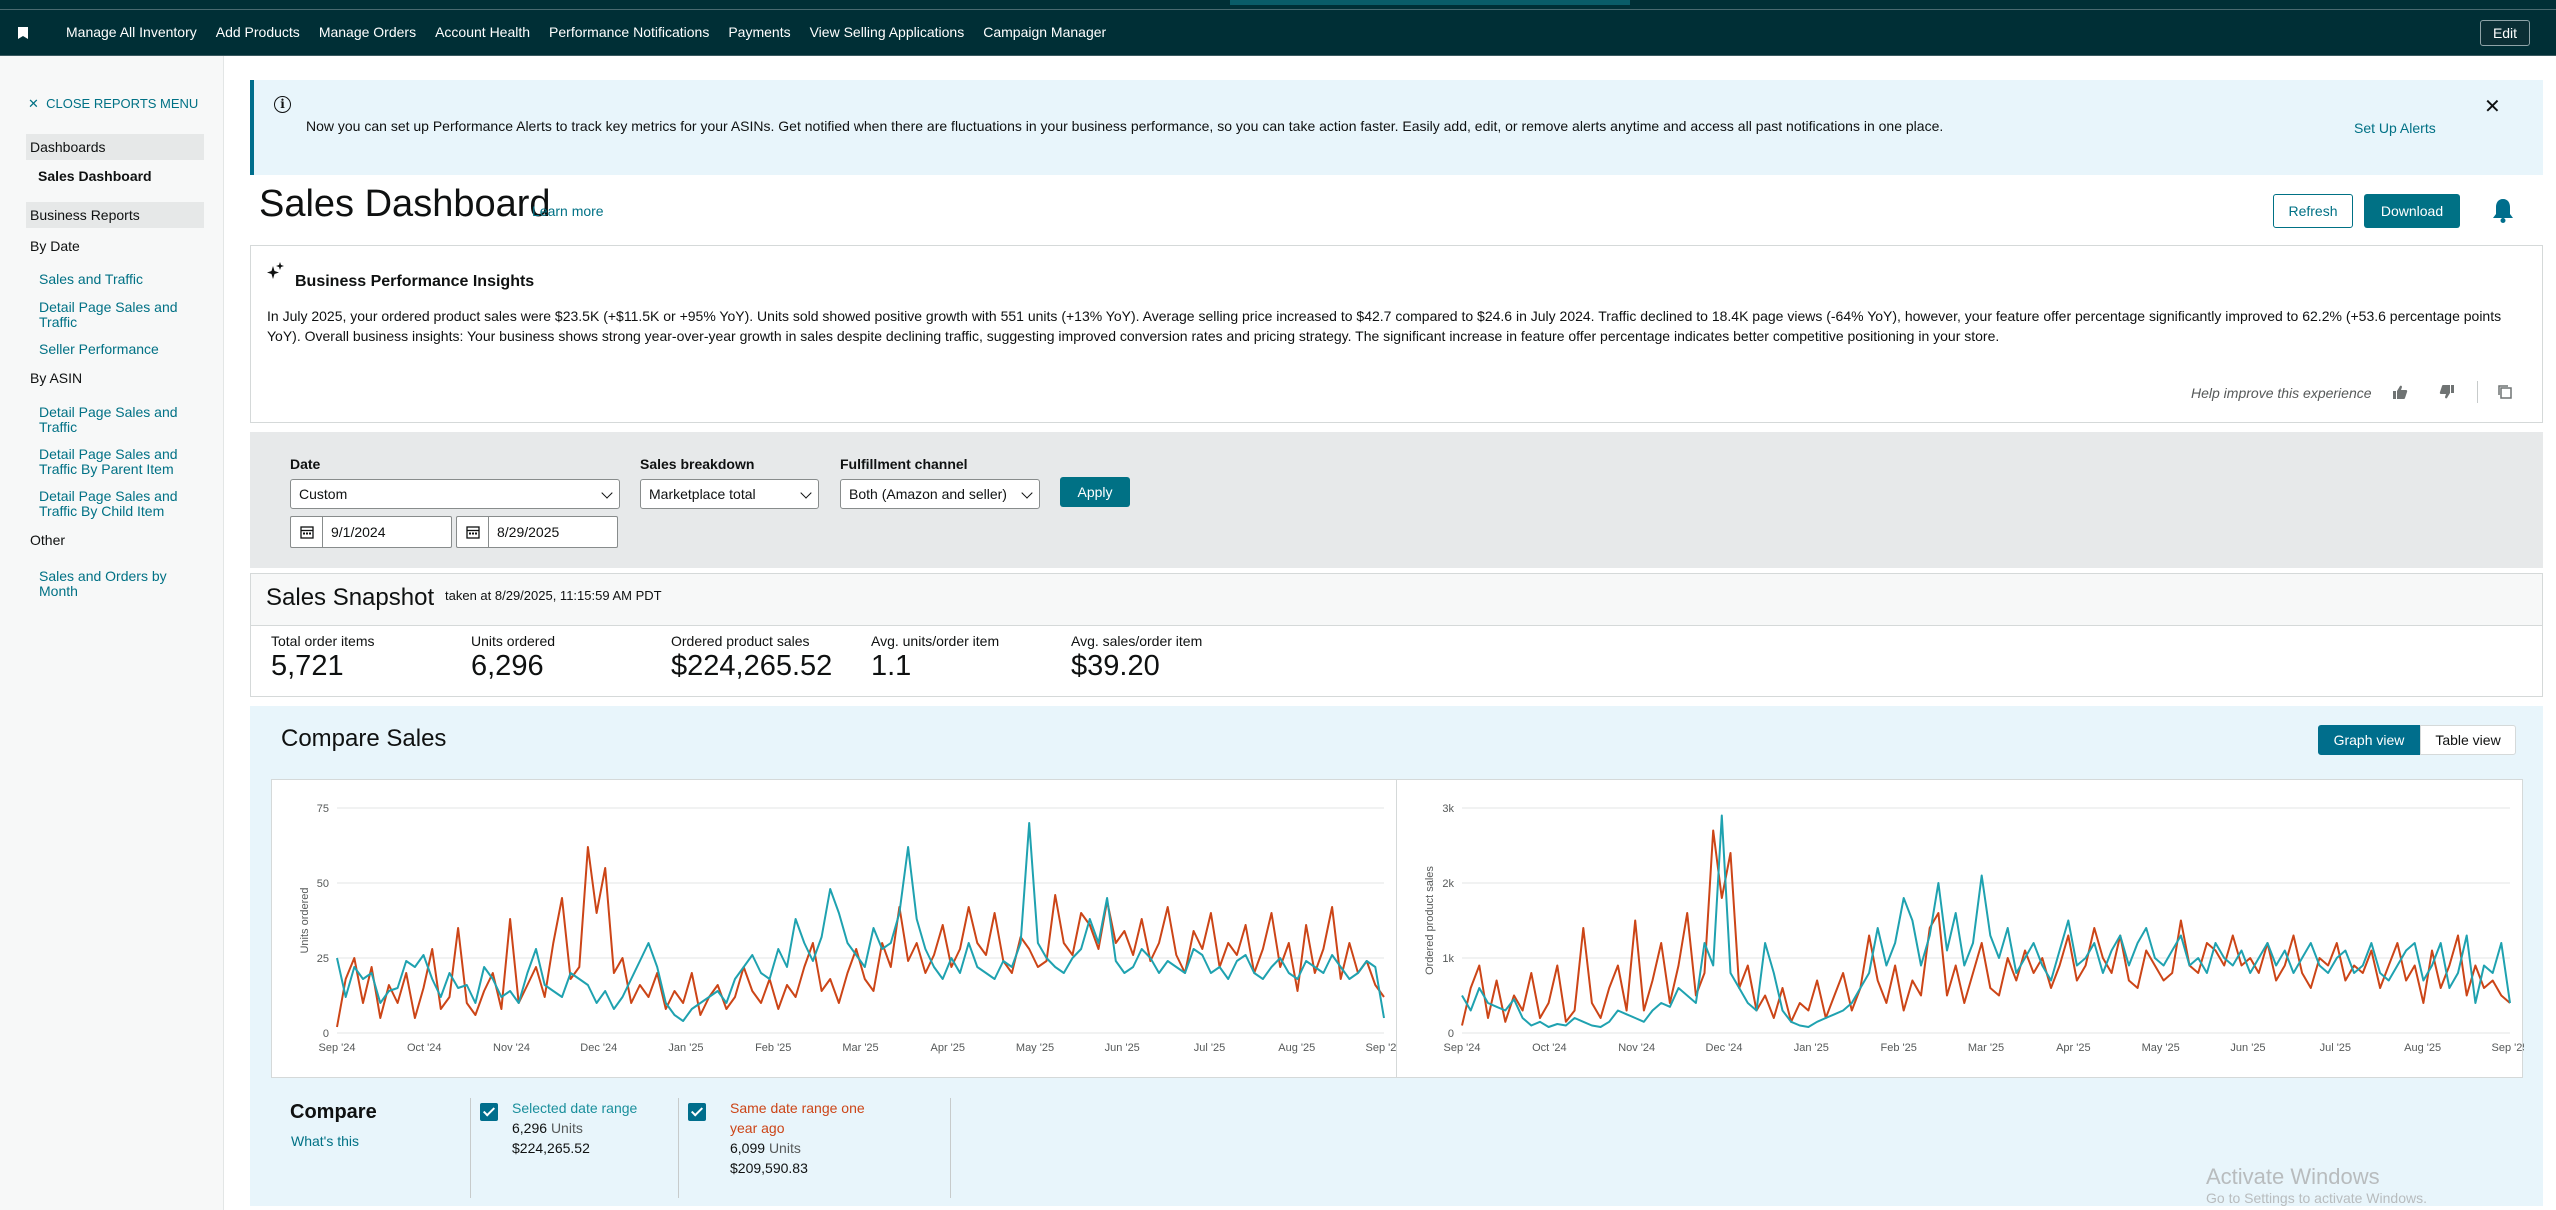 This screenshot has width=2556, height=1210. I want to click on x-tick-label: Aug '25, so click(2422, 1048).